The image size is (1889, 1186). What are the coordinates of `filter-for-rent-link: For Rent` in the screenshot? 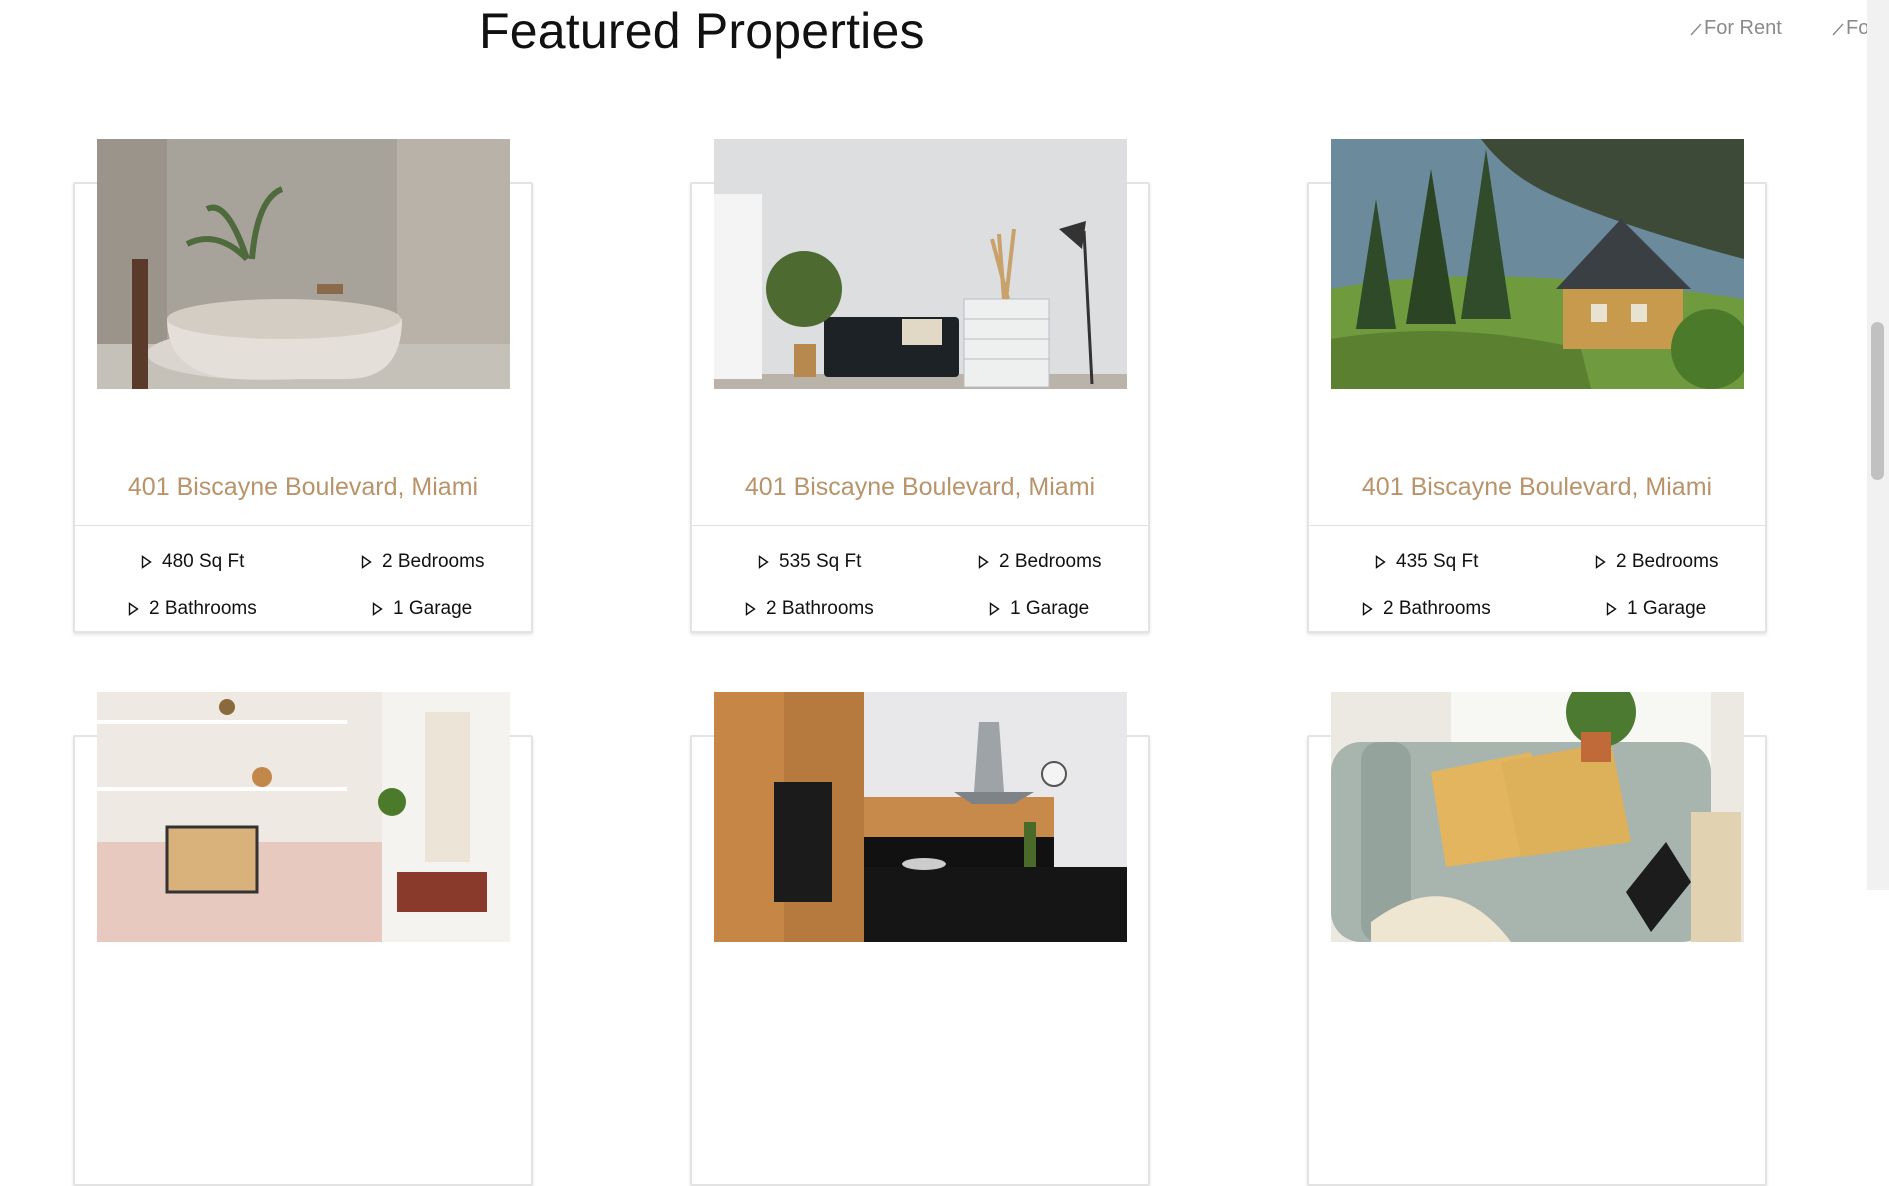 It's located at (1735, 28).